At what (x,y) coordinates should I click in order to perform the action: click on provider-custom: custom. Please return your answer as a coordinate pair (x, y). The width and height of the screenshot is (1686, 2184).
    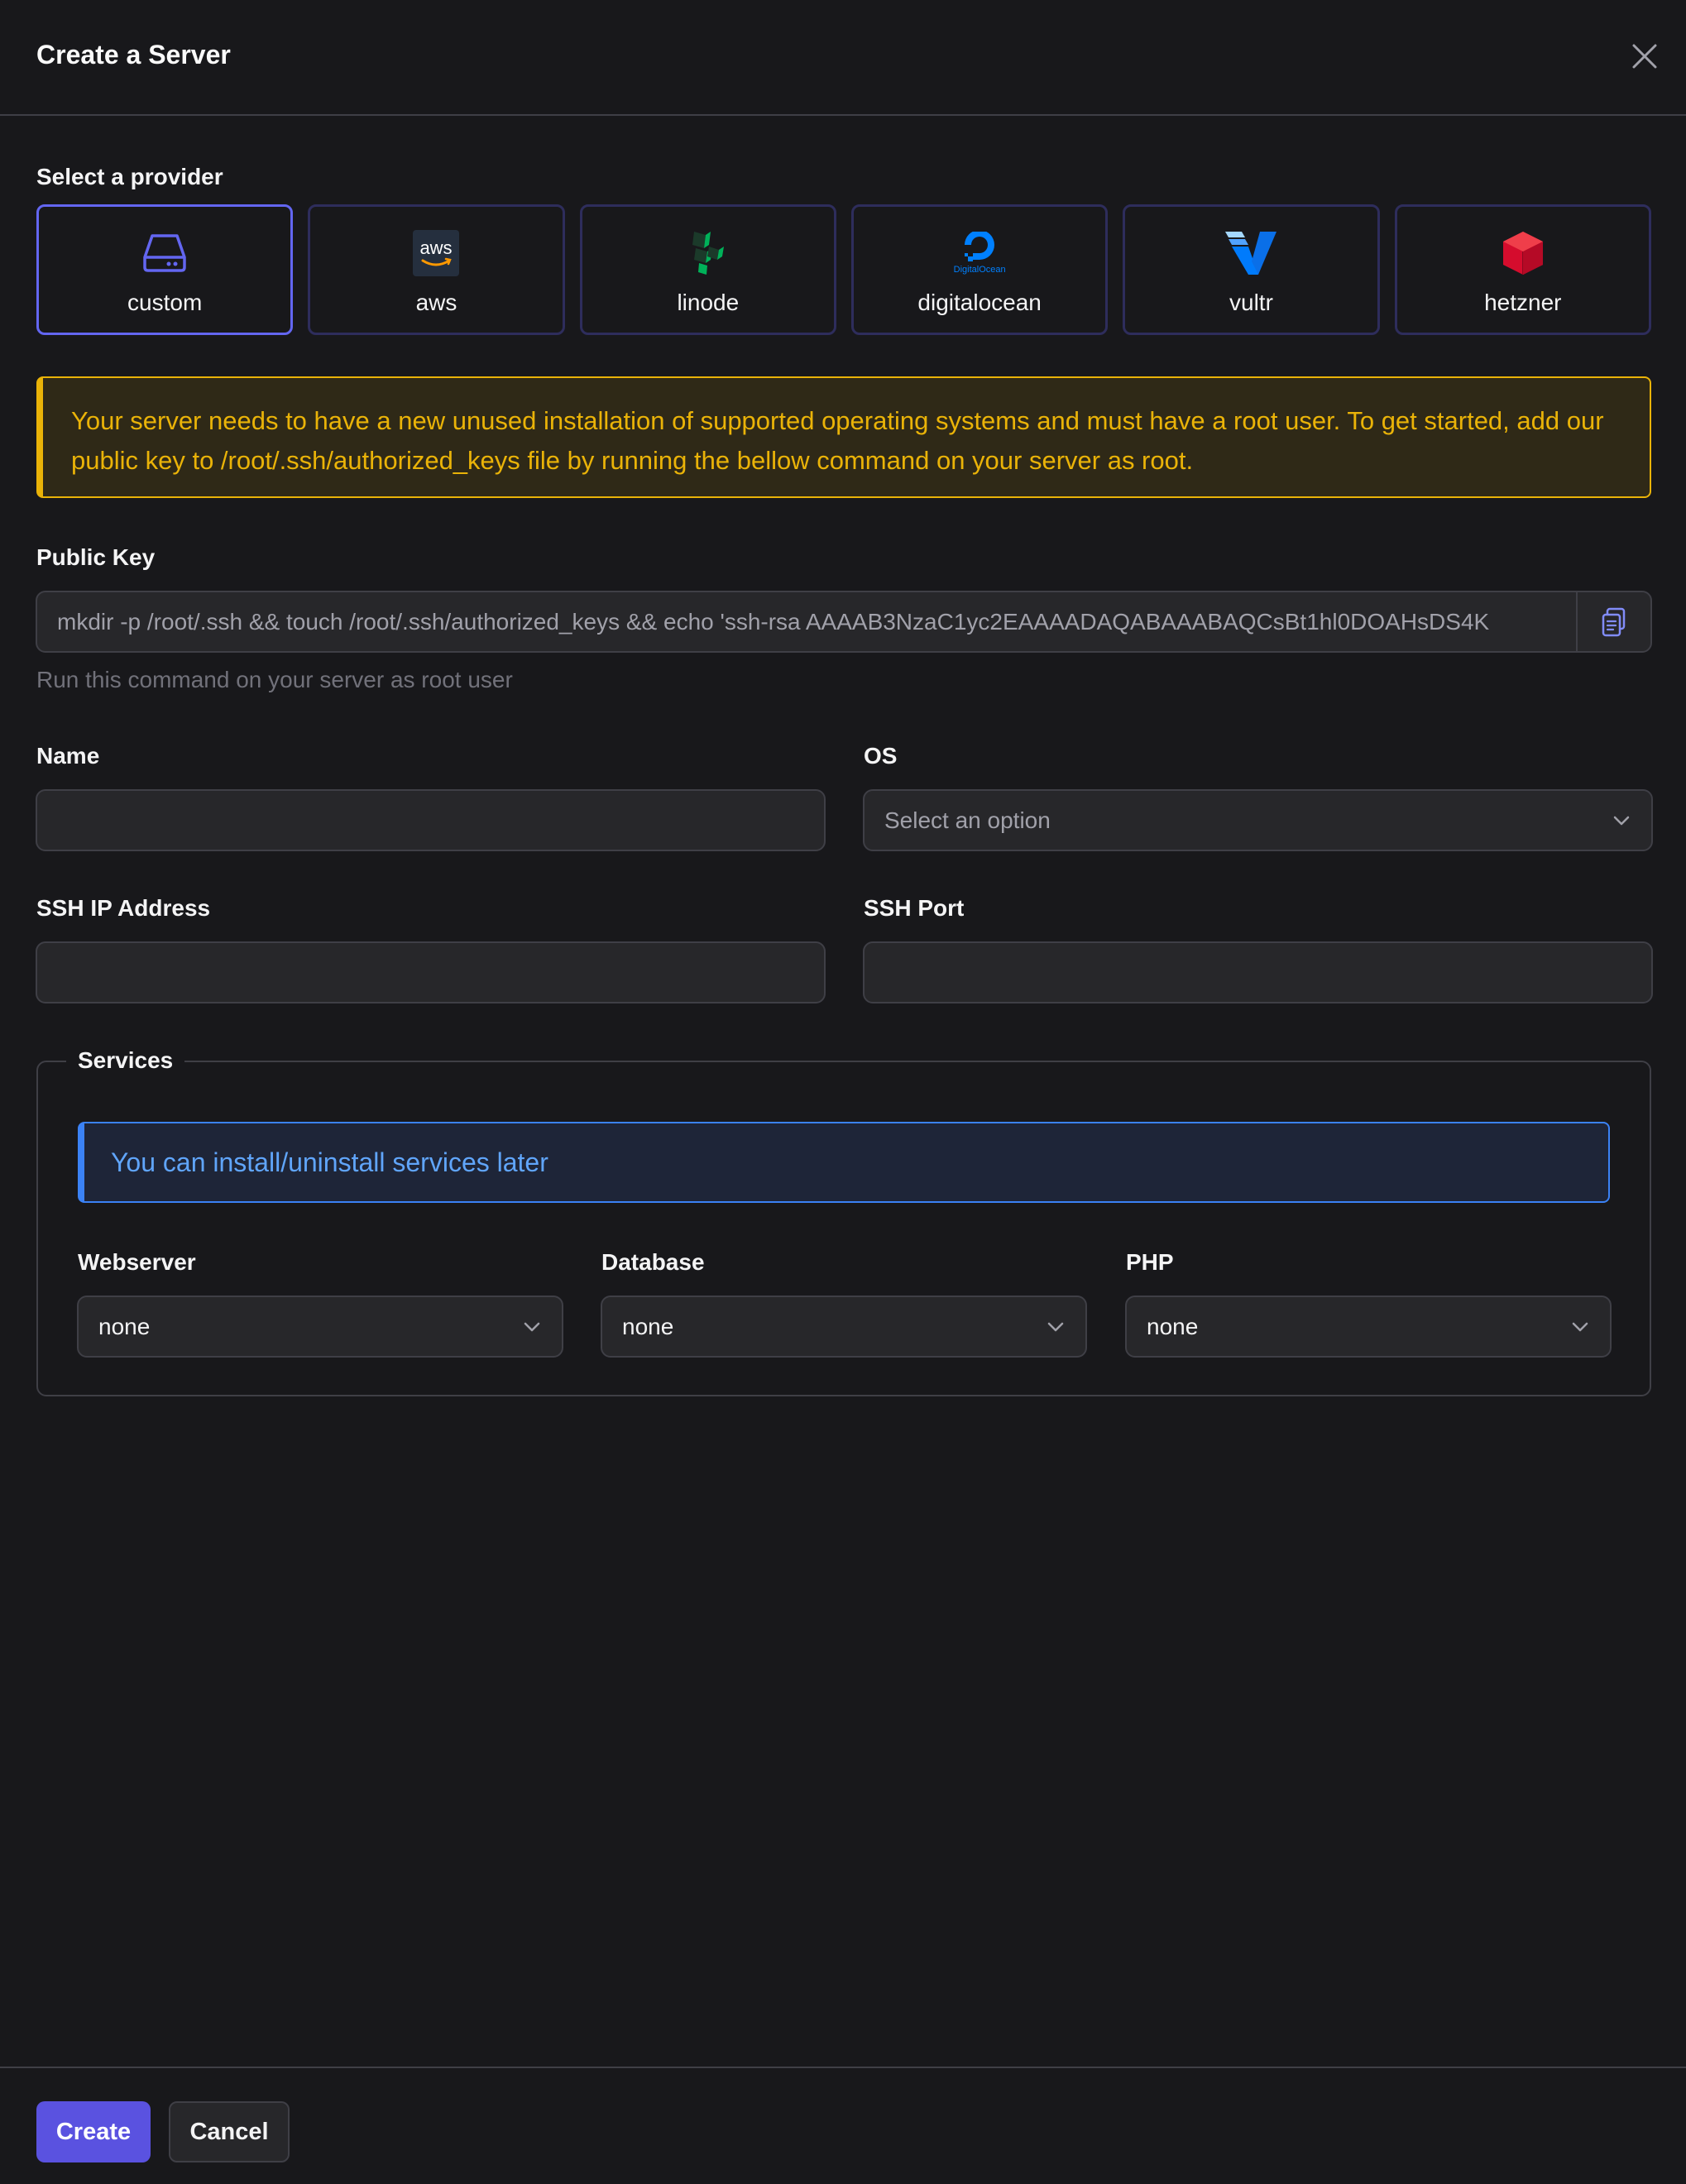
    Looking at the image, I should click on (165, 269).